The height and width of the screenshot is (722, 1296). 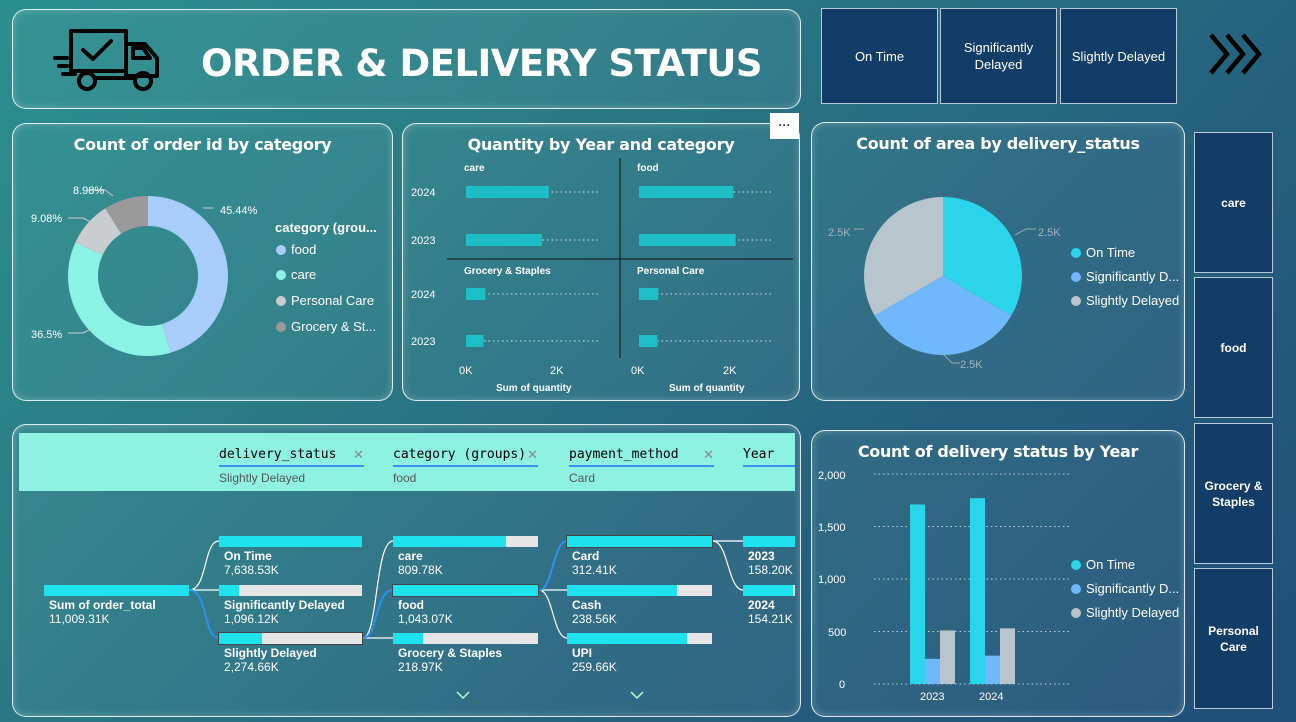 What do you see at coordinates (290, 590) in the screenshot?
I see `decomp-status-sig-bar` at bounding box center [290, 590].